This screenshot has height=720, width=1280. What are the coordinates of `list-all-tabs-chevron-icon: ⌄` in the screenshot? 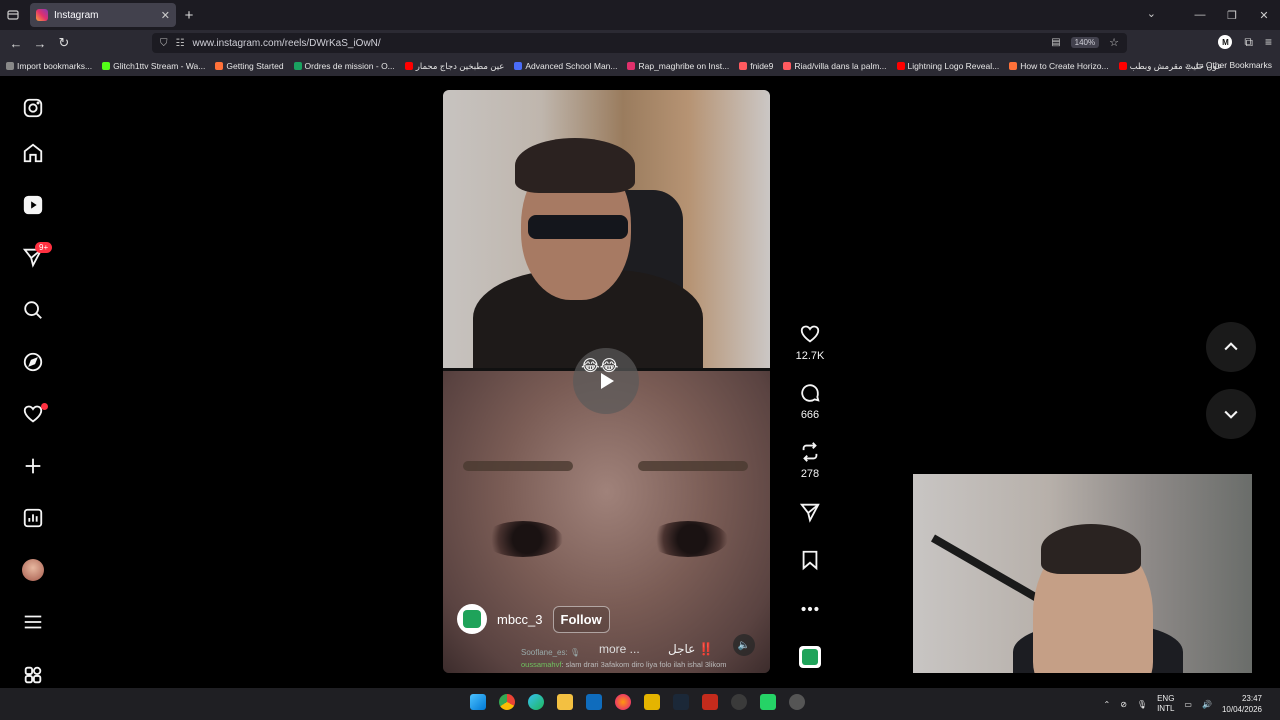 It's located at (1151, 13).